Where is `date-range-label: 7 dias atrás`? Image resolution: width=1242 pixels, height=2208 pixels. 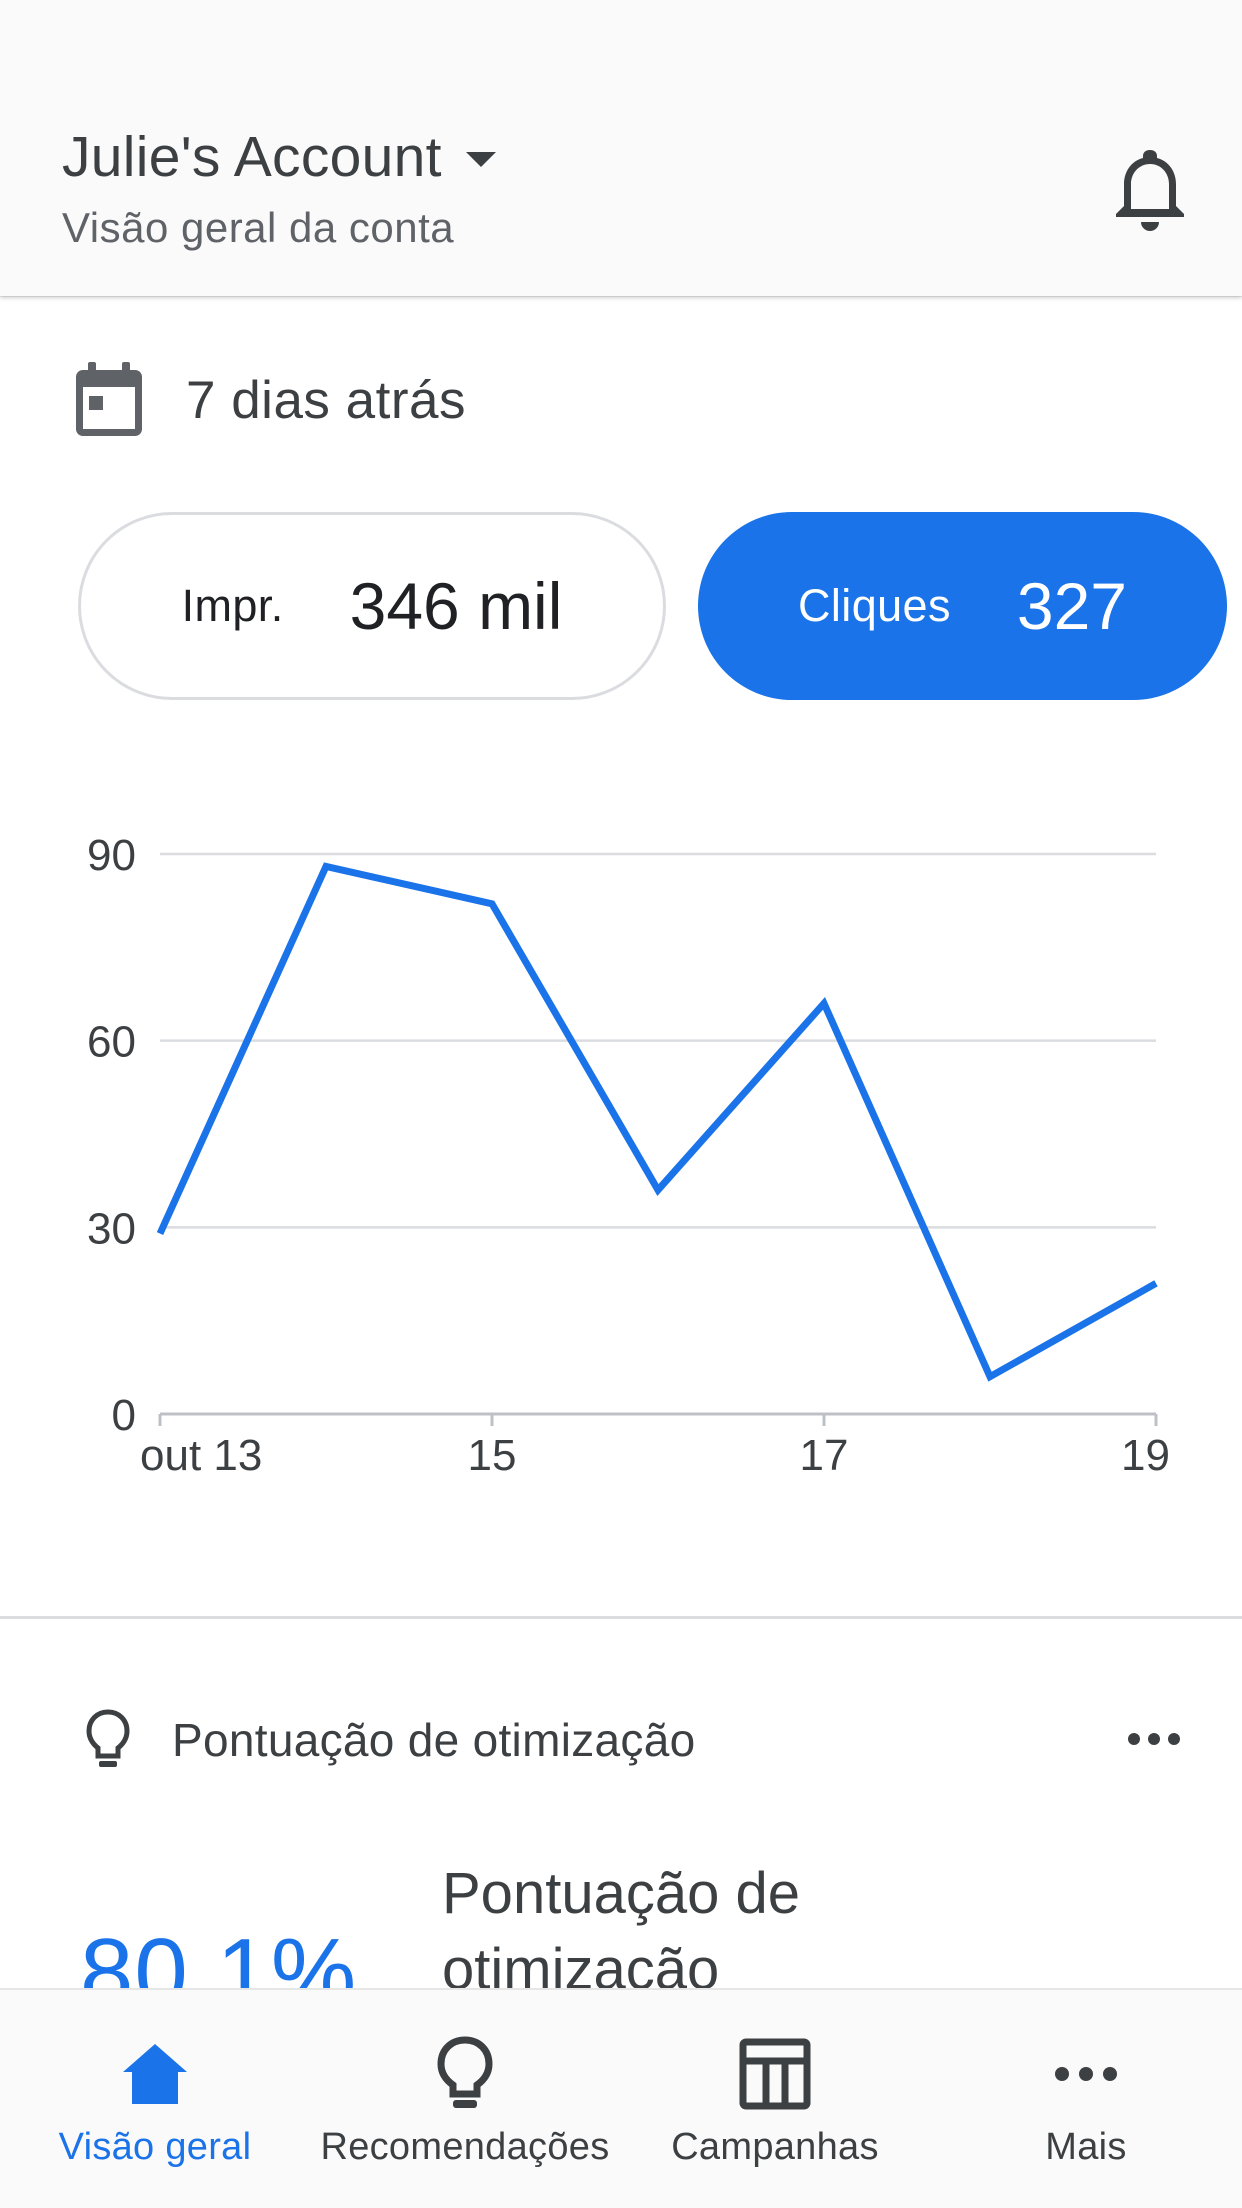 date-range-label: 7 dias atrás is located at coordinates (326, 400).